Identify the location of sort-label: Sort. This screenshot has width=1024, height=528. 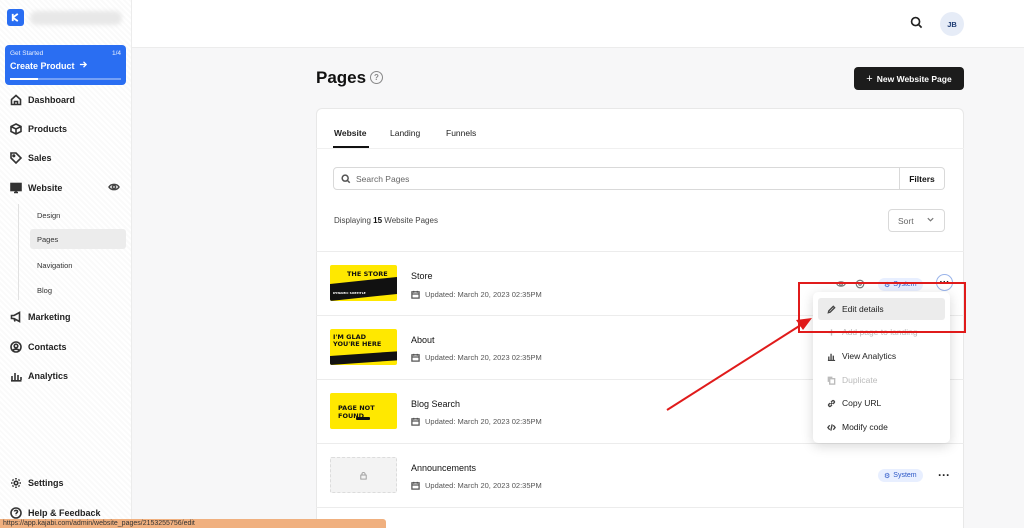
(906, 220).